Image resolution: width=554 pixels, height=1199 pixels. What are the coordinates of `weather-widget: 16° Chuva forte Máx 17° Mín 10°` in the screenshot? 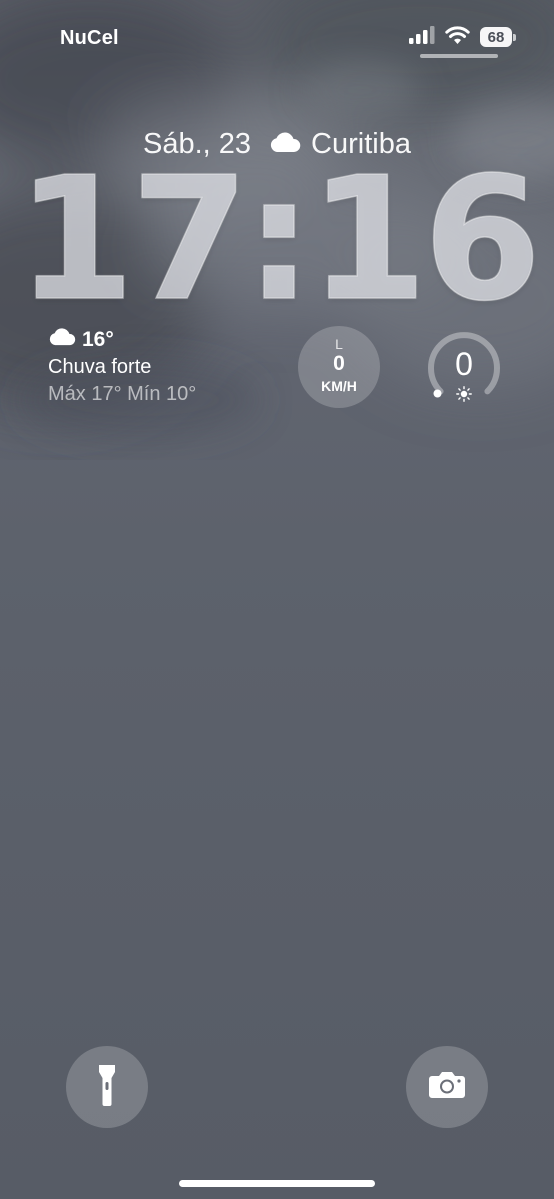 It's located at (122, 366).